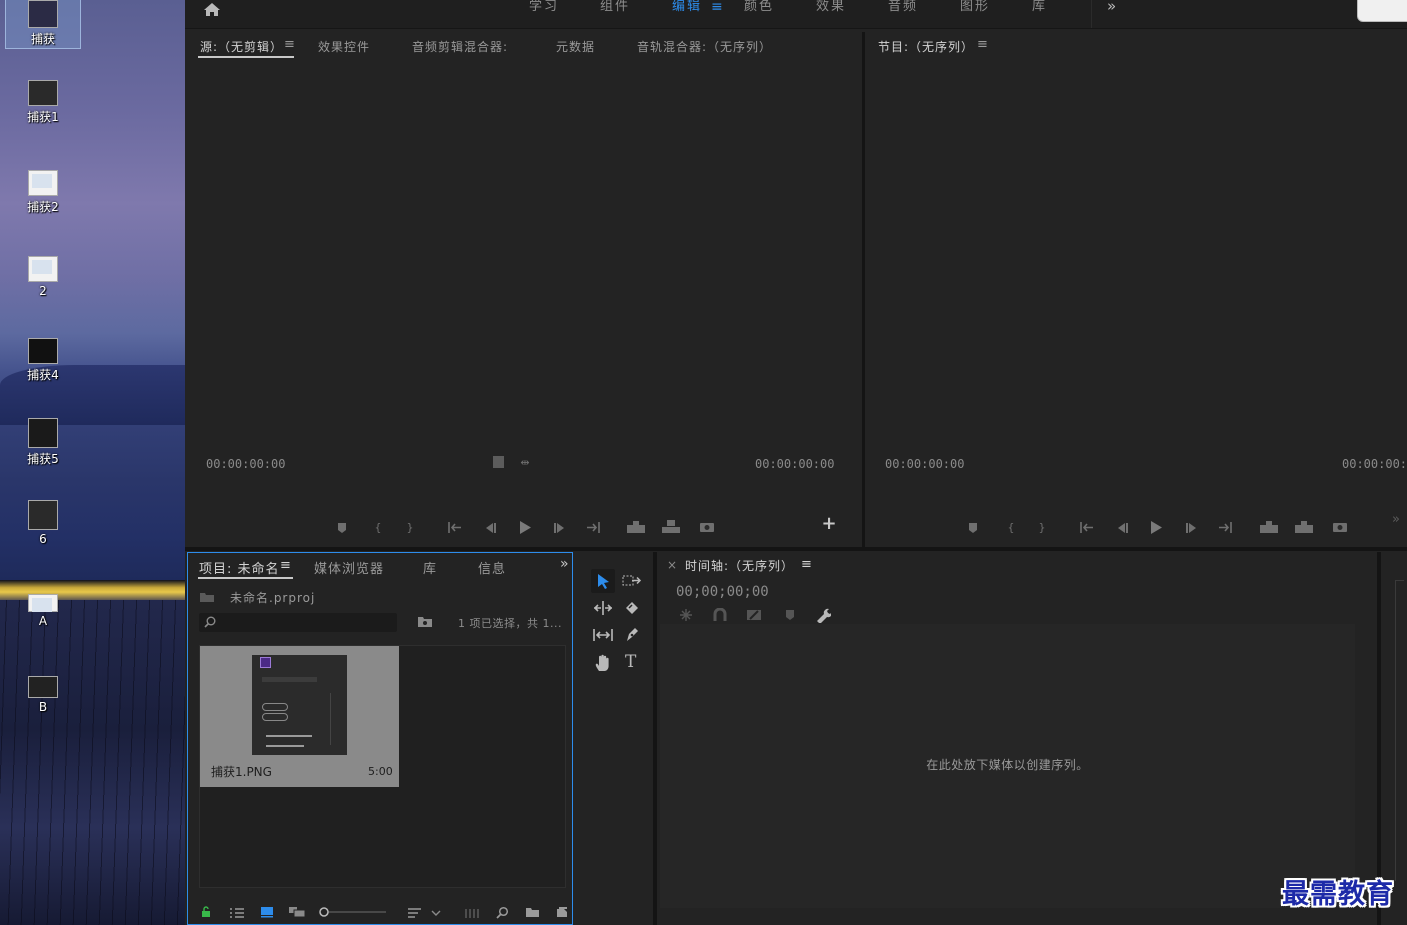 The width and height of the screenshot is (1407, 925). What do you see at coordinates (831, 7) in the screenshot?
I see `workspace-tab-effects: 效果` at bounding box center [831, 7].